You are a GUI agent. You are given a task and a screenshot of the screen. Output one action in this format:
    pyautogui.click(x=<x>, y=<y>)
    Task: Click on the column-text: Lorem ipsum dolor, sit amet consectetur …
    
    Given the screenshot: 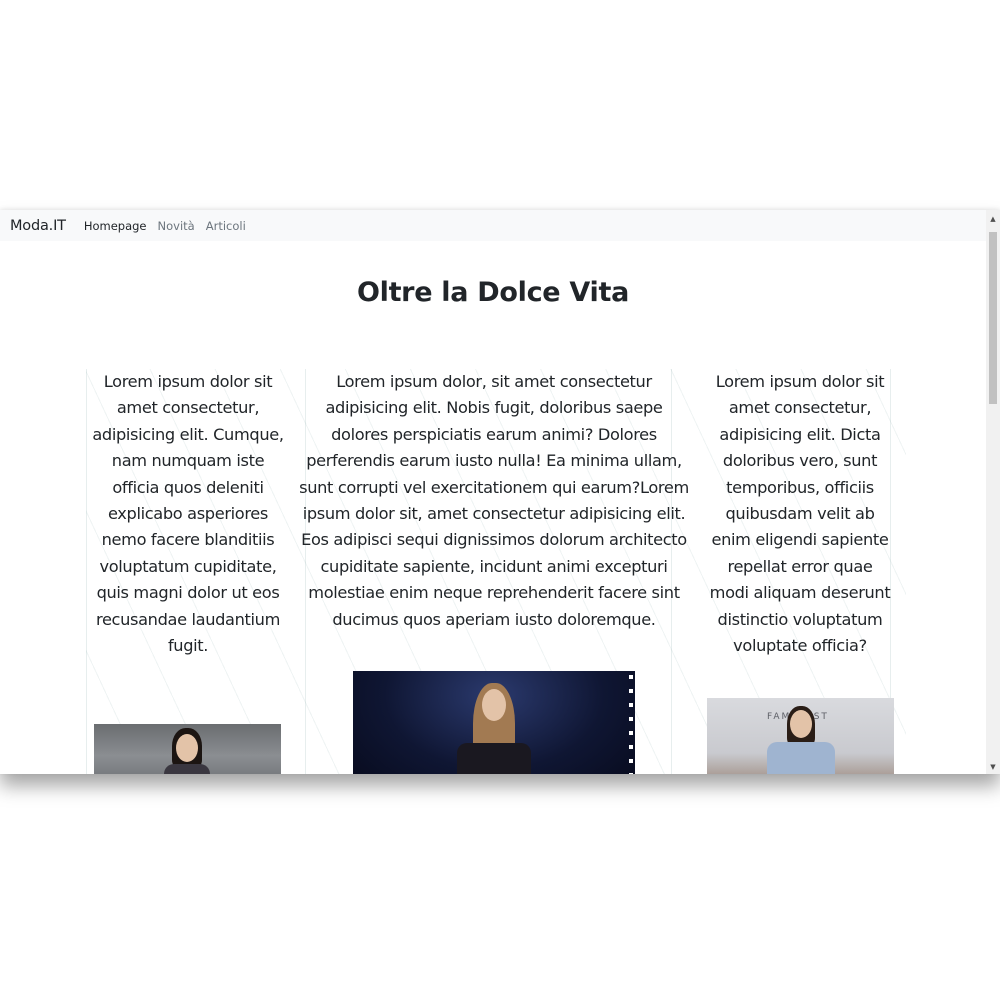 What is the action you would take?
    pyautogui.click(x=494, y=500)
    